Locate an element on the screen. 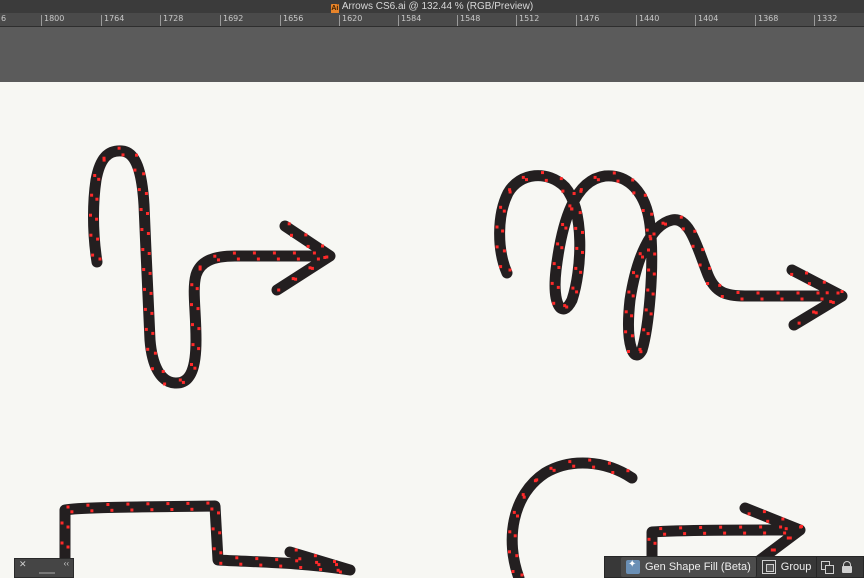 This screenshot has height=578, width=864. close-icon: ✕ is located at coordinates (23, 564).